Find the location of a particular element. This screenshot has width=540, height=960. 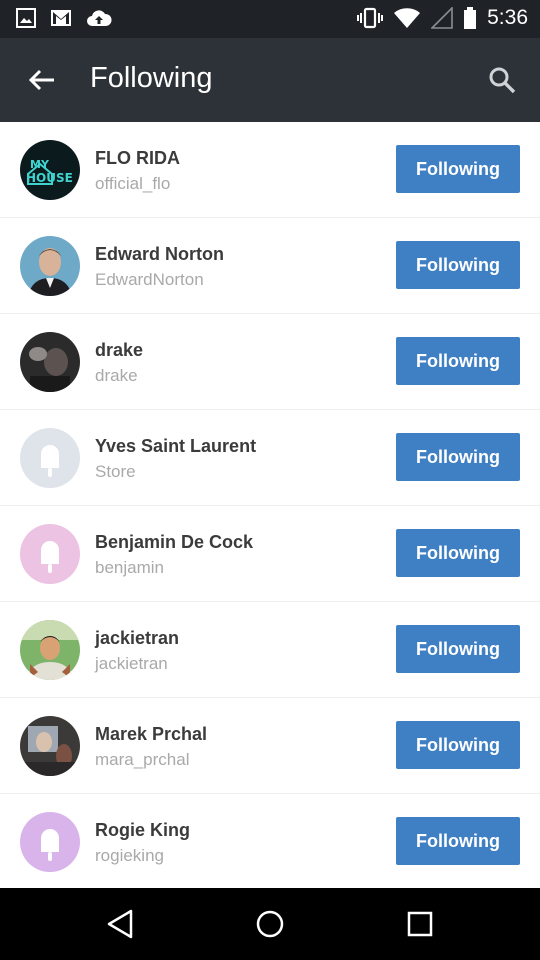

navigation-bar is located at coordinates (270, 924).